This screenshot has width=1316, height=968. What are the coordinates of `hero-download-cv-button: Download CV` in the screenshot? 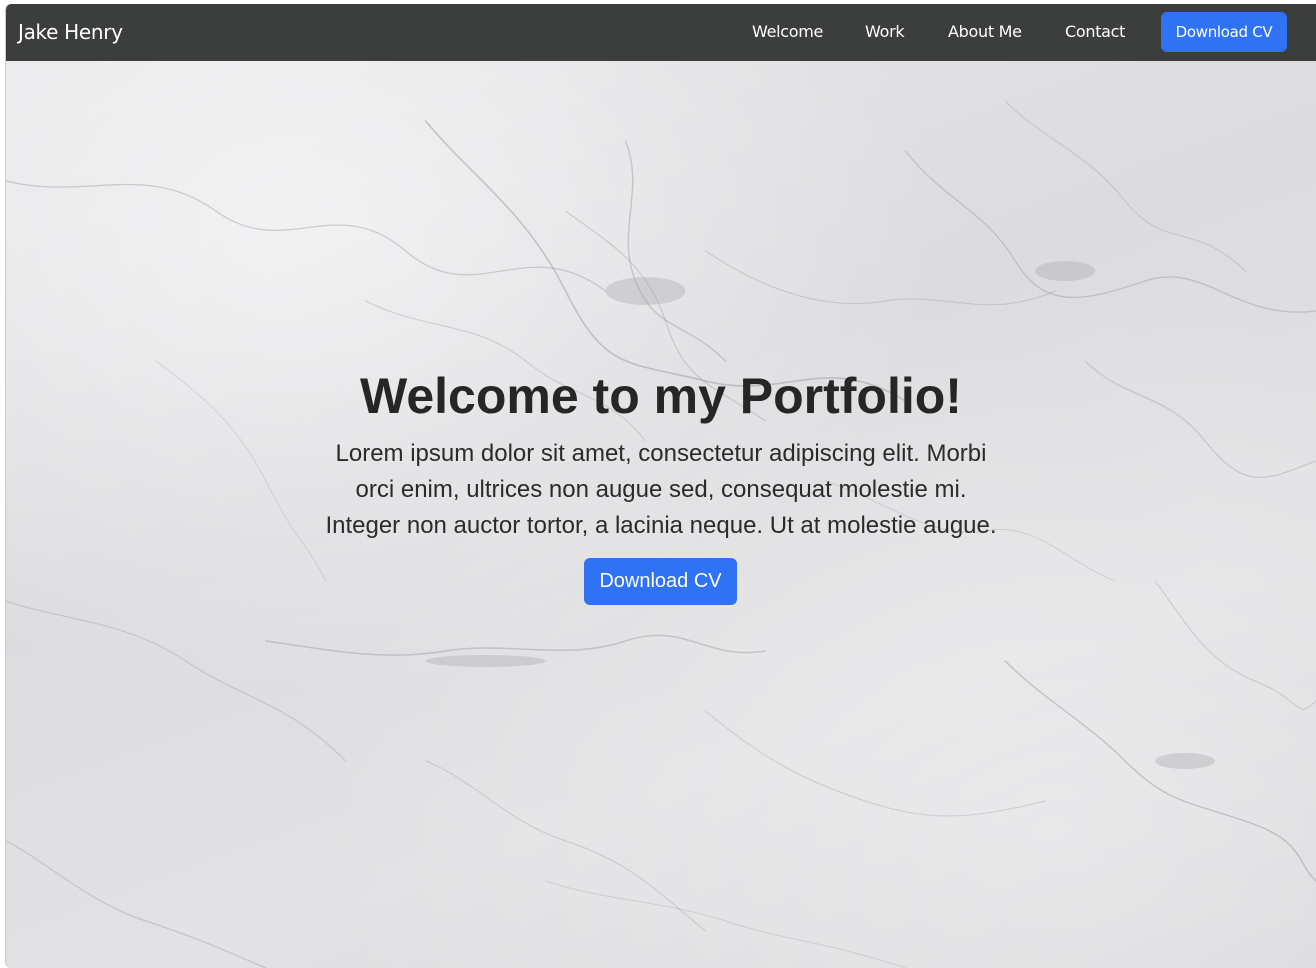 It's located at (660, 581).